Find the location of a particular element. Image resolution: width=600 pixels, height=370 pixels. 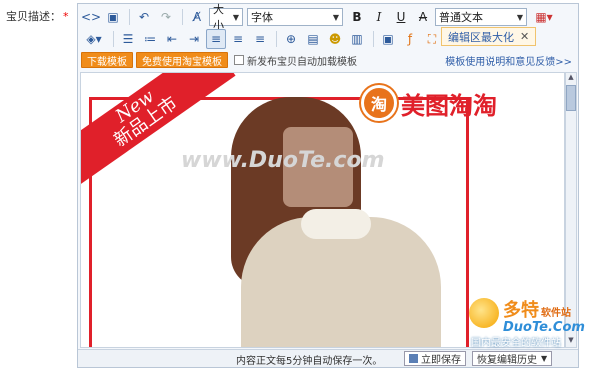

preview-icon: ▣ is located at coordinates (113, 17).